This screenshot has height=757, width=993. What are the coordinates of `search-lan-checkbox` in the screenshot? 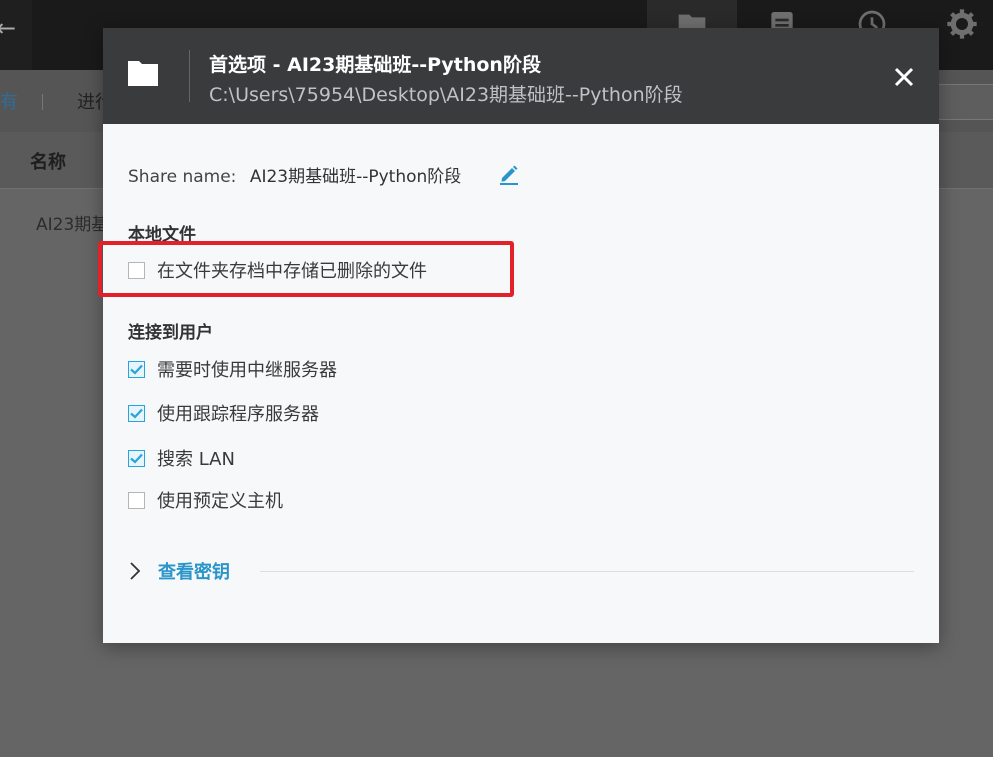 It's located at (136, 458).